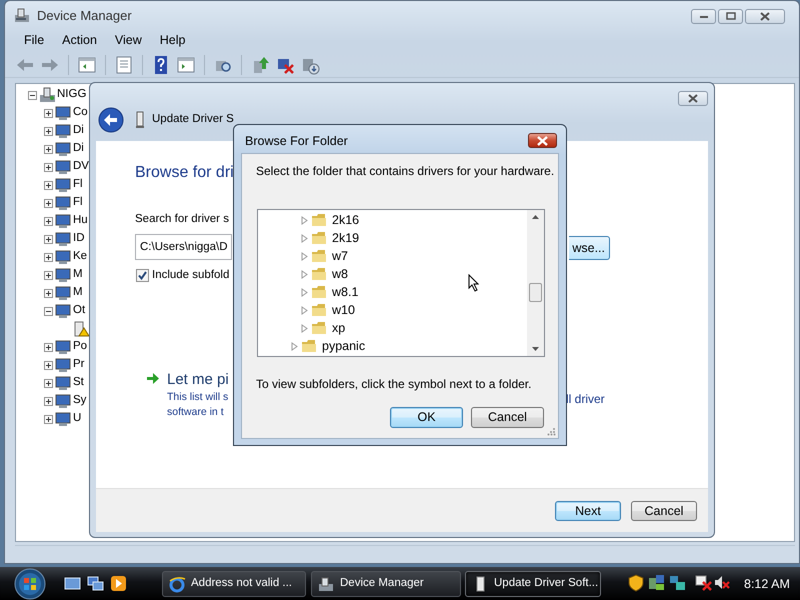 Image resolution: width=800 pixels, height=600 pixels. What do you see at coordinates (142, 275) in the screenshot?
I see `checkbox` at bounding box center [142, 275].